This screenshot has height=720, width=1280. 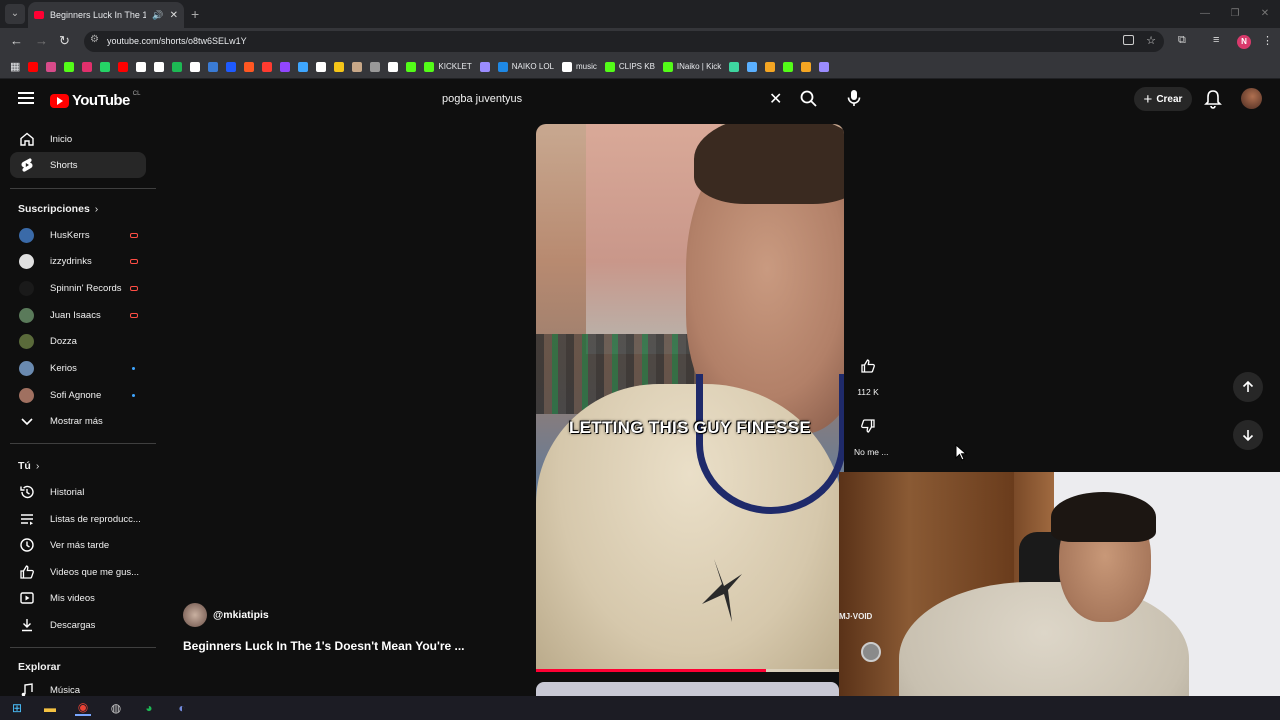 I want to click on like-action: 112 K, so click(x=868, y=377).